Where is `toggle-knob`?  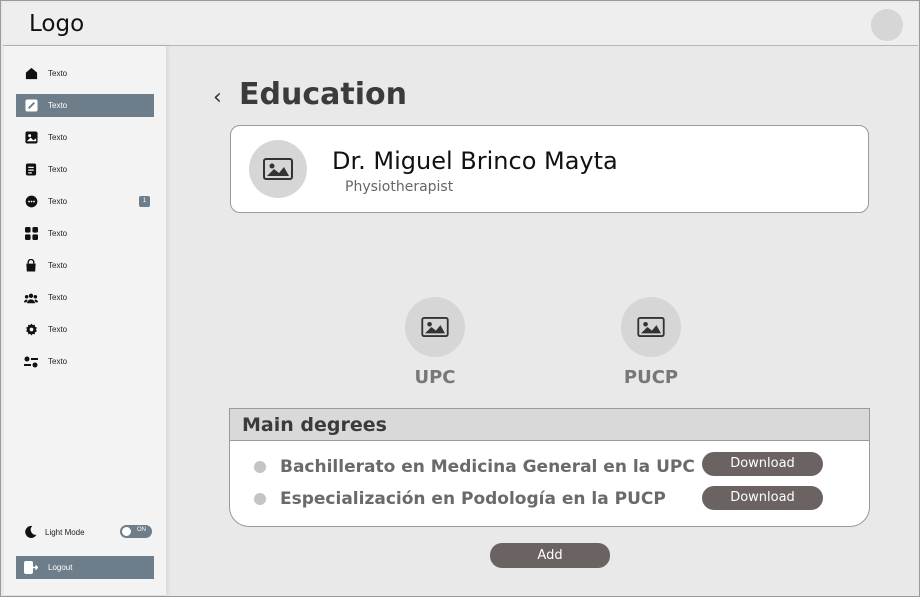
toggle-knob is located at coordinates (126, 531).